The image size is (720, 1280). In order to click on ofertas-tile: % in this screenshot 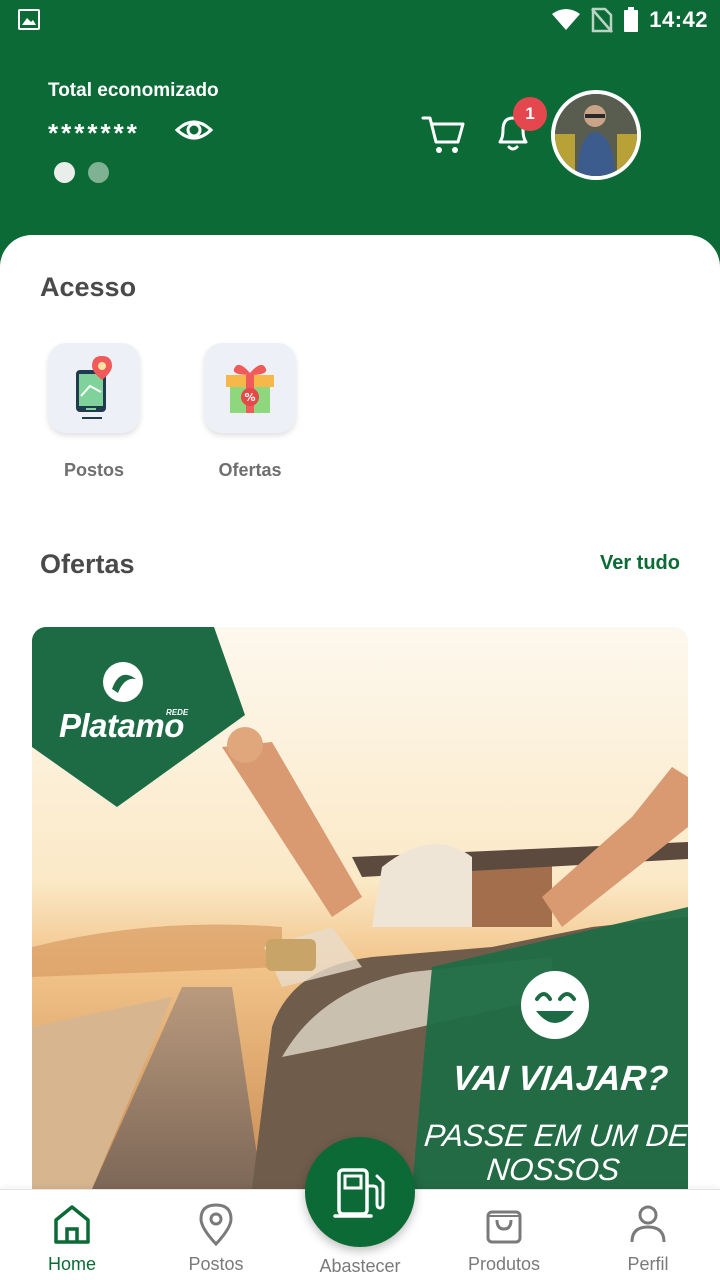, I will do `click(250, 388)`.